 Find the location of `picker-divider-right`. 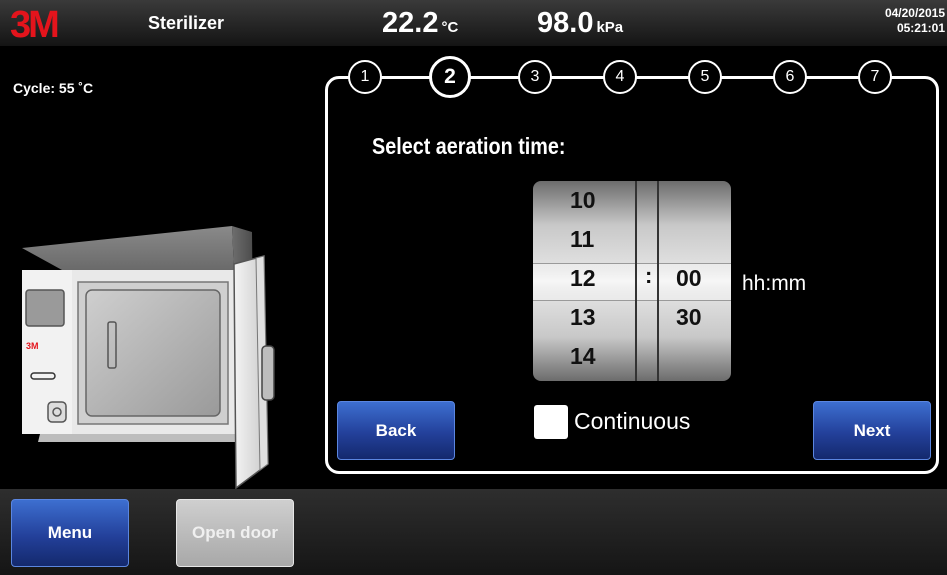

picker-divider-right is located at coordinates (658, 281).